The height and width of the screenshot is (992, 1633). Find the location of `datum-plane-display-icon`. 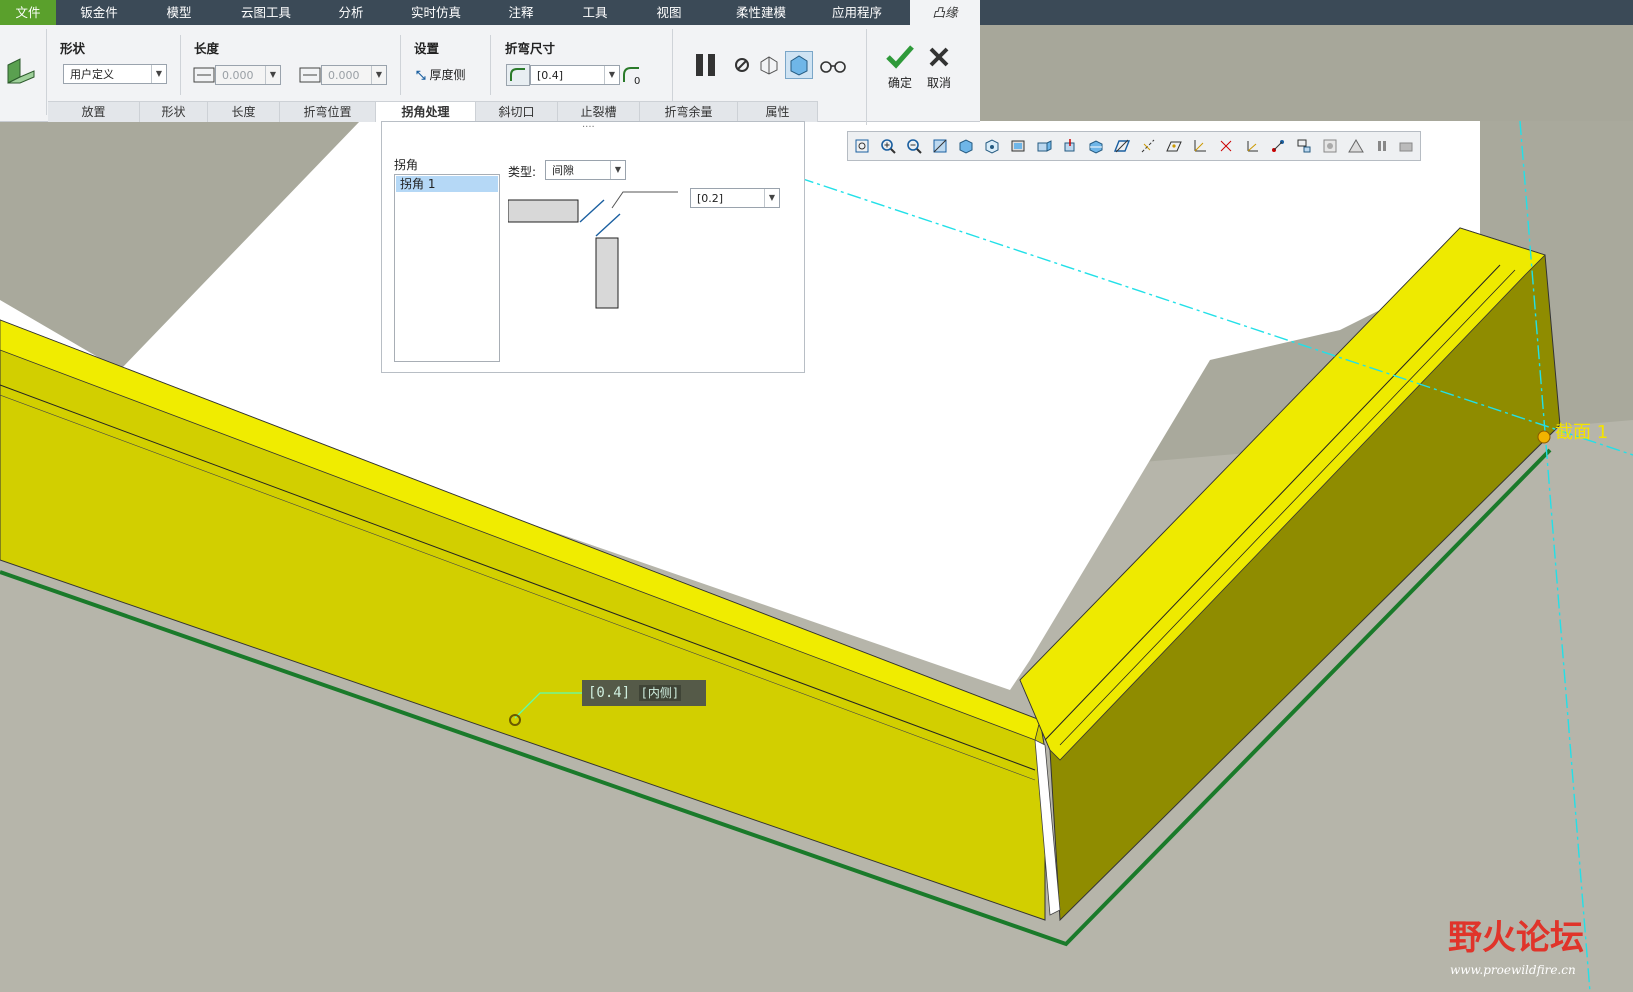

datum-plane-display-icon is located at coordinates (1122, 146).